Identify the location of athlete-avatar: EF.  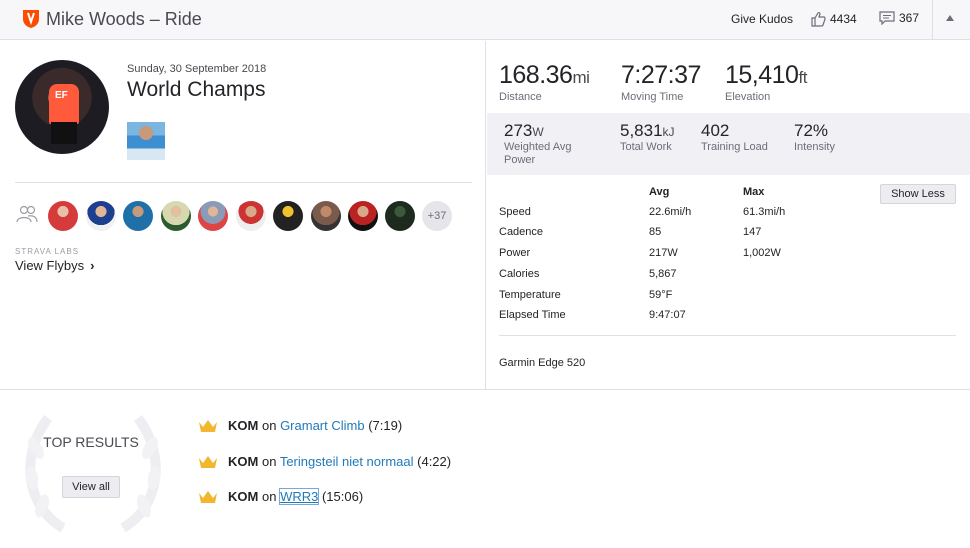
(62, 107).